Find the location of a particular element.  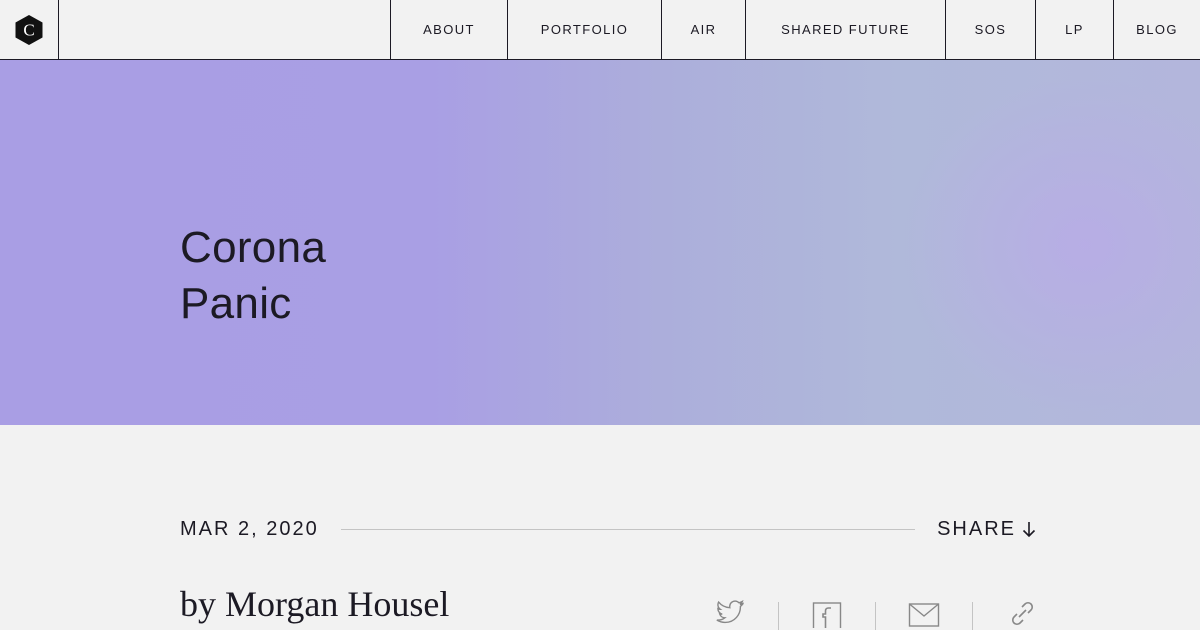

arrow-down-icon is located at coordinates (1029, 530).